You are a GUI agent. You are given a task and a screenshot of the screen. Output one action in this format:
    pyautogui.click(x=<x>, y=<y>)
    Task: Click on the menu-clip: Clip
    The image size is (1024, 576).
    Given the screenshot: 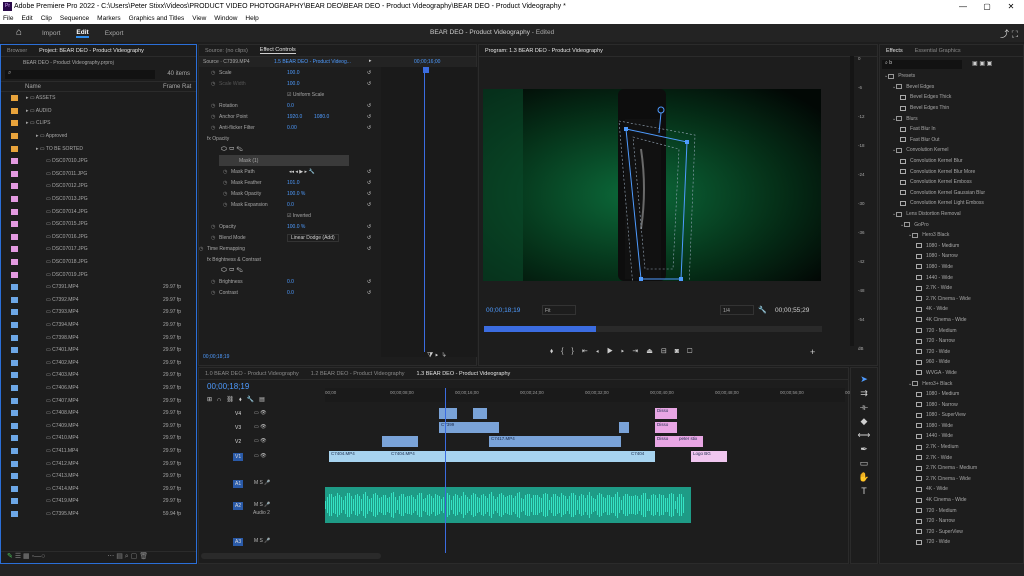 What is the action you would take?
    pyautogui.click(x=46, y=18)
    